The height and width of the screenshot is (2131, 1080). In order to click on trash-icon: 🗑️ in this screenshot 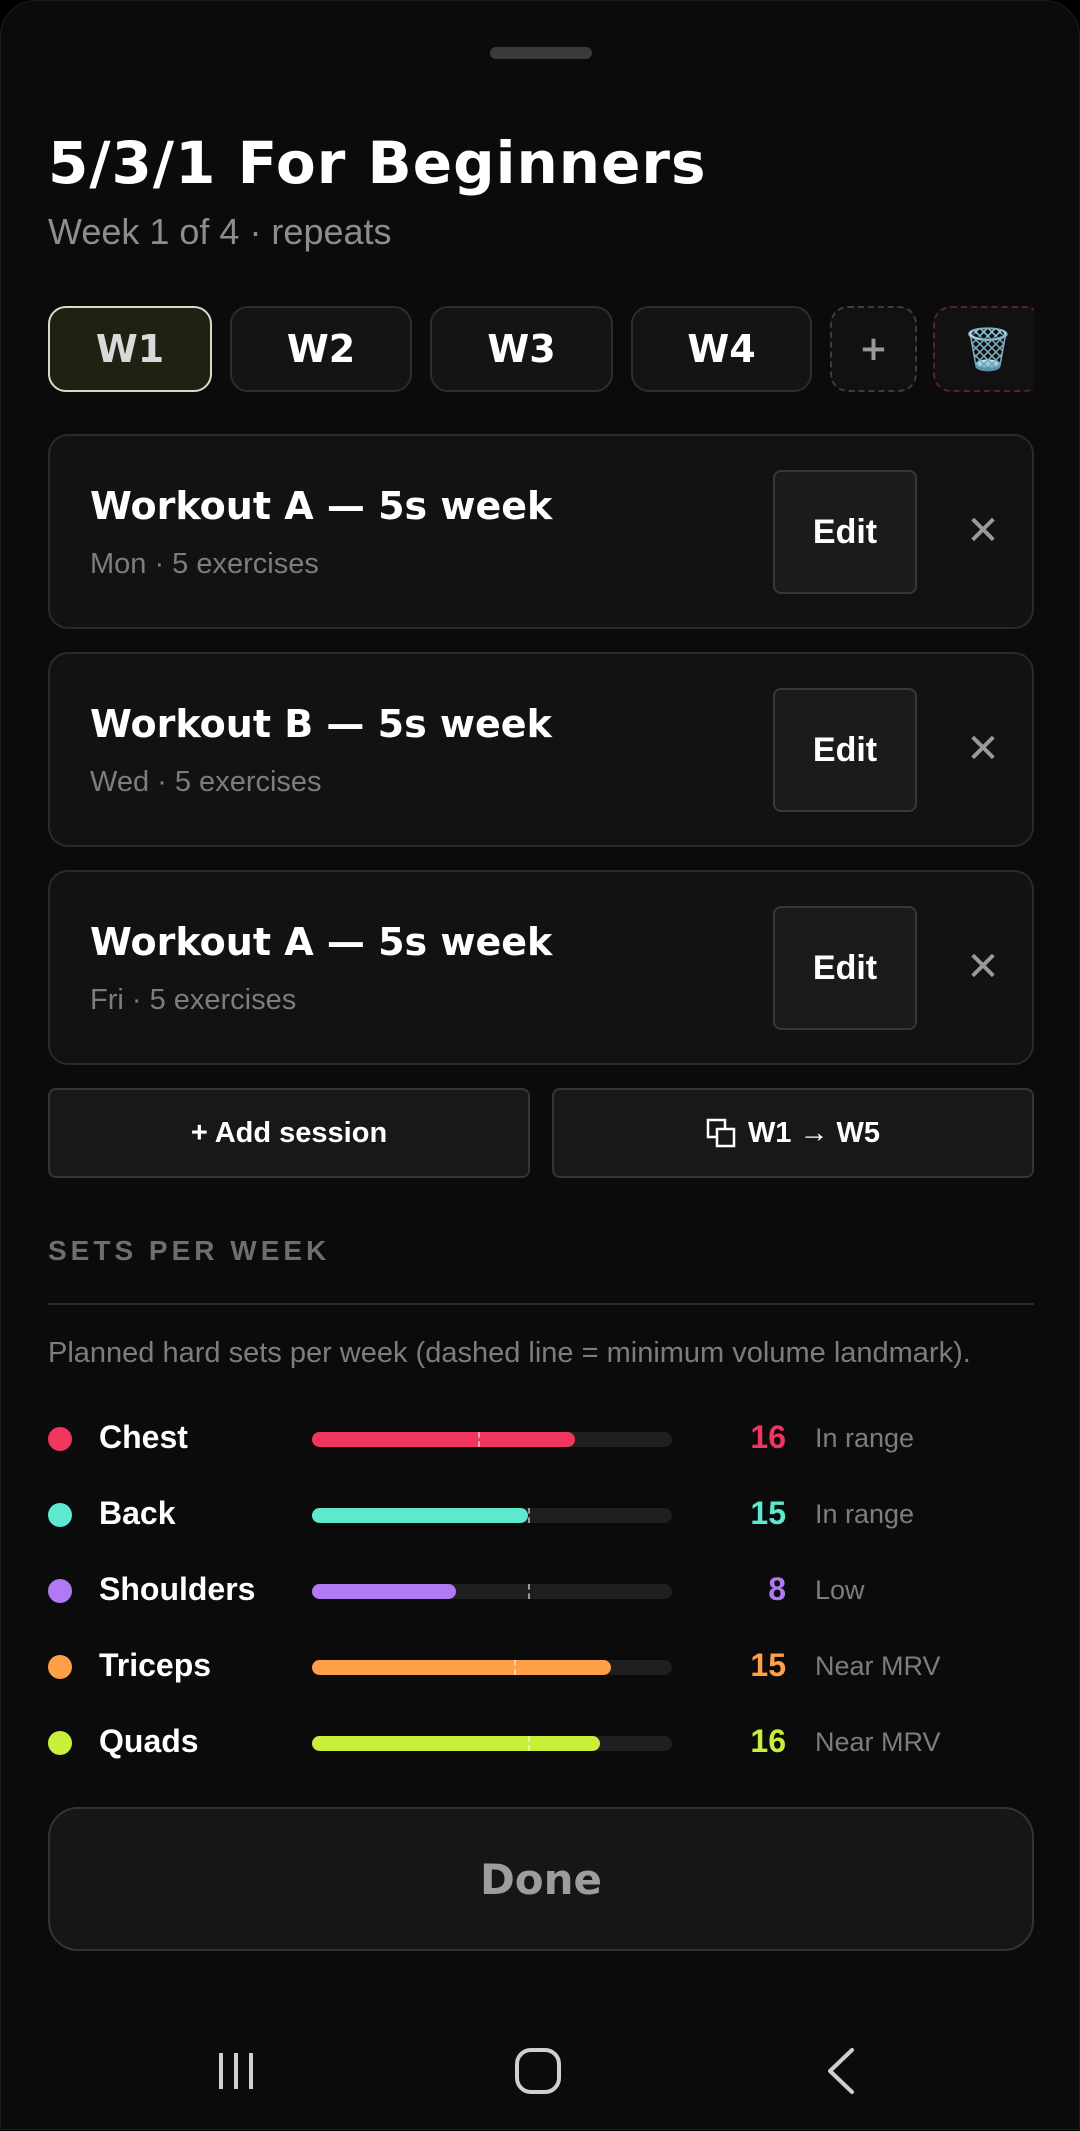, I will do `click(988, 349)`.